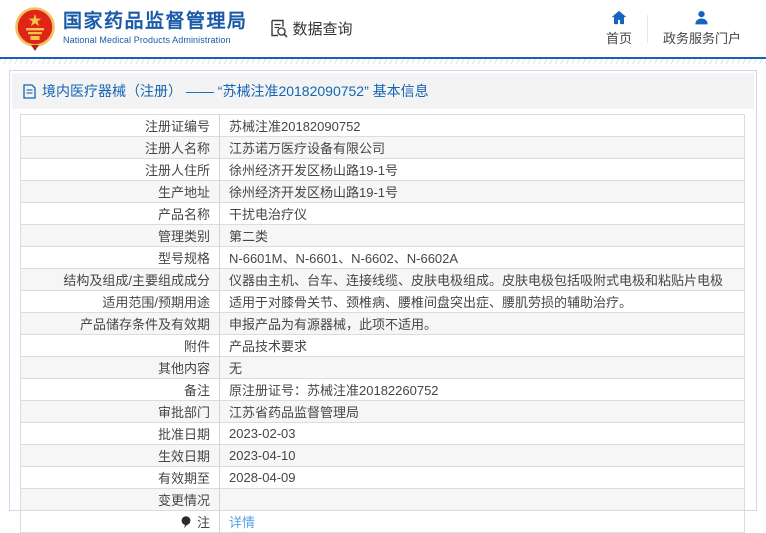 Image resolution: width=766 pixels, height=533 pixels. What do you see at coordinates (183, 192) in the screenshot?
I see `row-label-text: 生产地址` at bounding box center [183, 192].